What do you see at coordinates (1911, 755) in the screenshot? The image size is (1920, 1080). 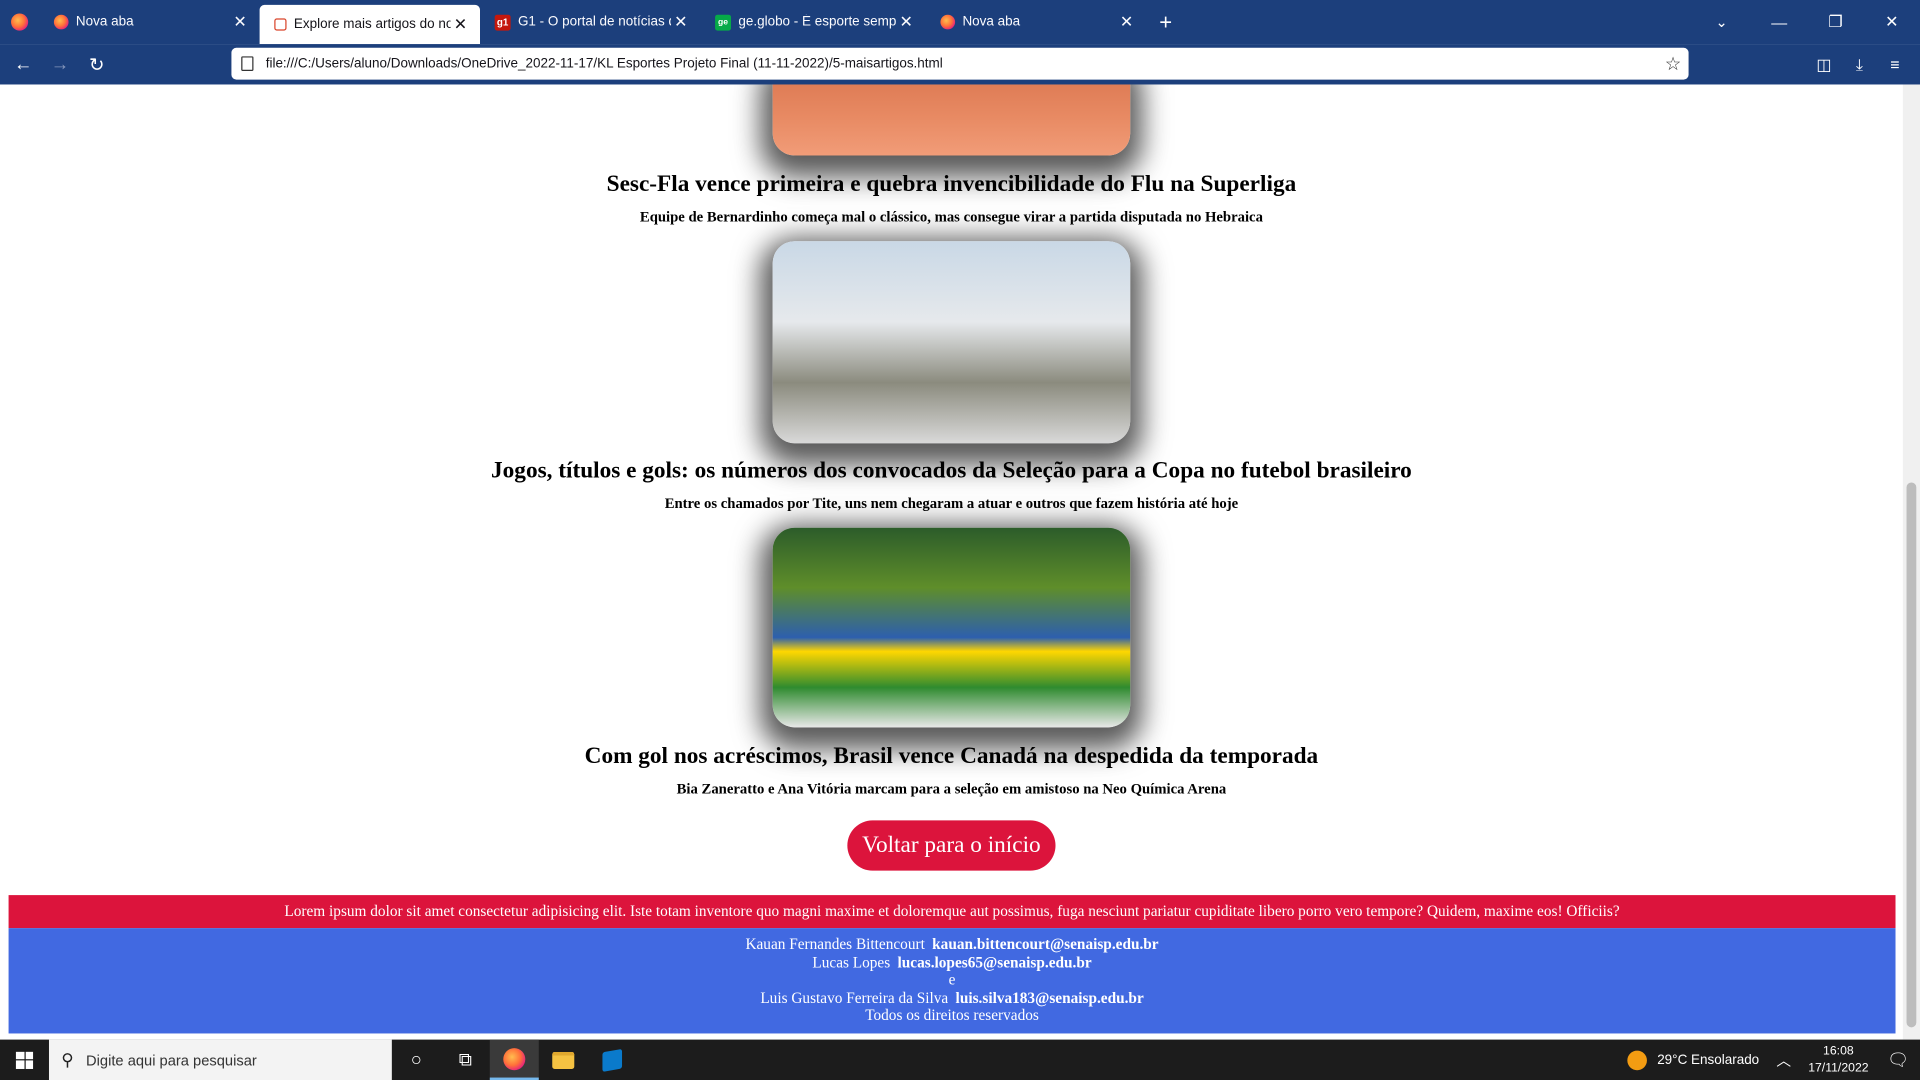 I see `scrollbar-thumb` at bounding box center [1911, 755].